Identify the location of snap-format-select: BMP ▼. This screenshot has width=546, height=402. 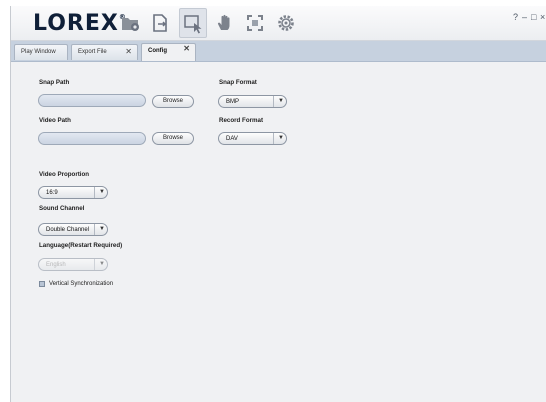
(252, 101).